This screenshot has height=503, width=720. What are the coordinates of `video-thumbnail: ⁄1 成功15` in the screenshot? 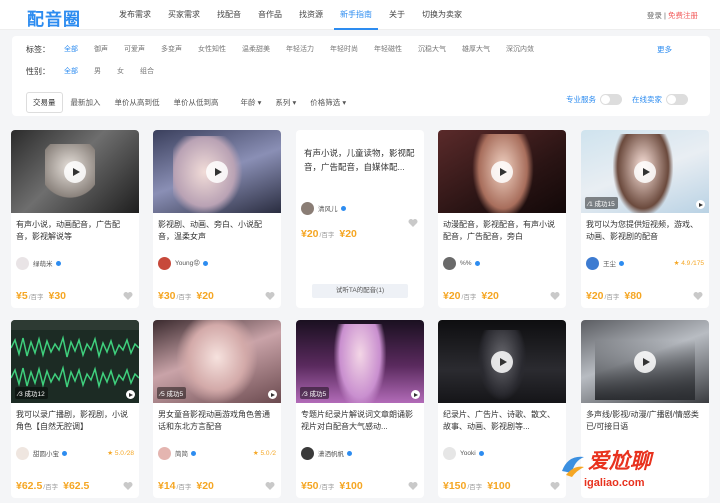 It's located at (645, 171).